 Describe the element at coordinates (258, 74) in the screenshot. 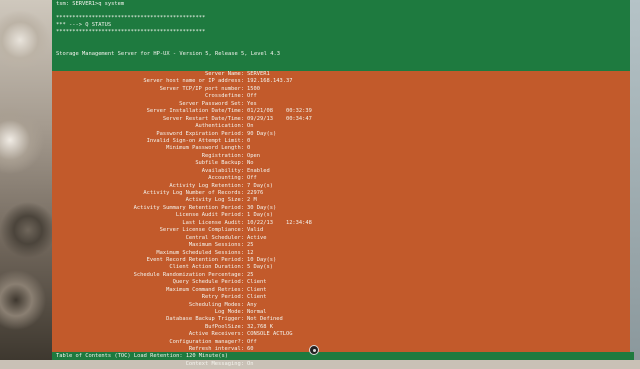

I see `row-value: SERVER1` at that location.